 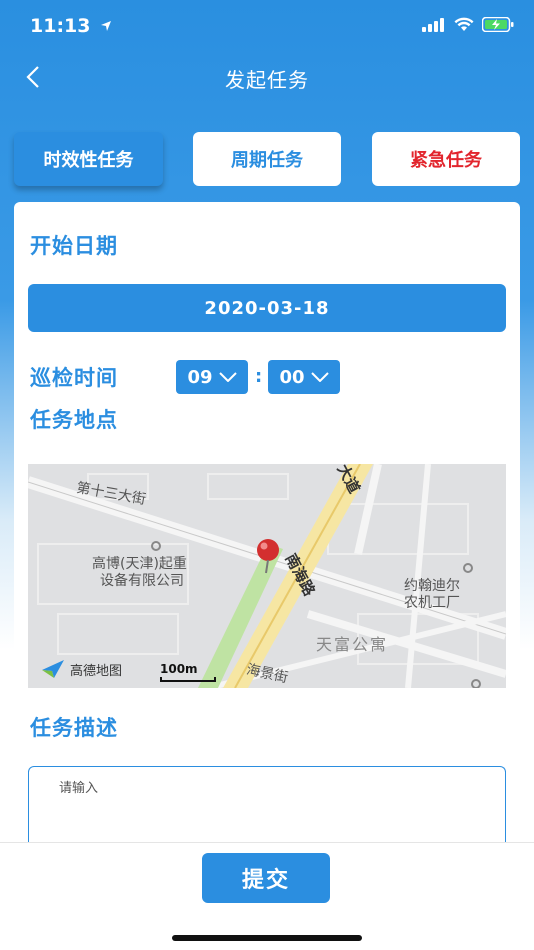 What do you see at coordinates (200, 377) in the screenshot?
I see `hour-value: 09` at bounding box center [200, 377].